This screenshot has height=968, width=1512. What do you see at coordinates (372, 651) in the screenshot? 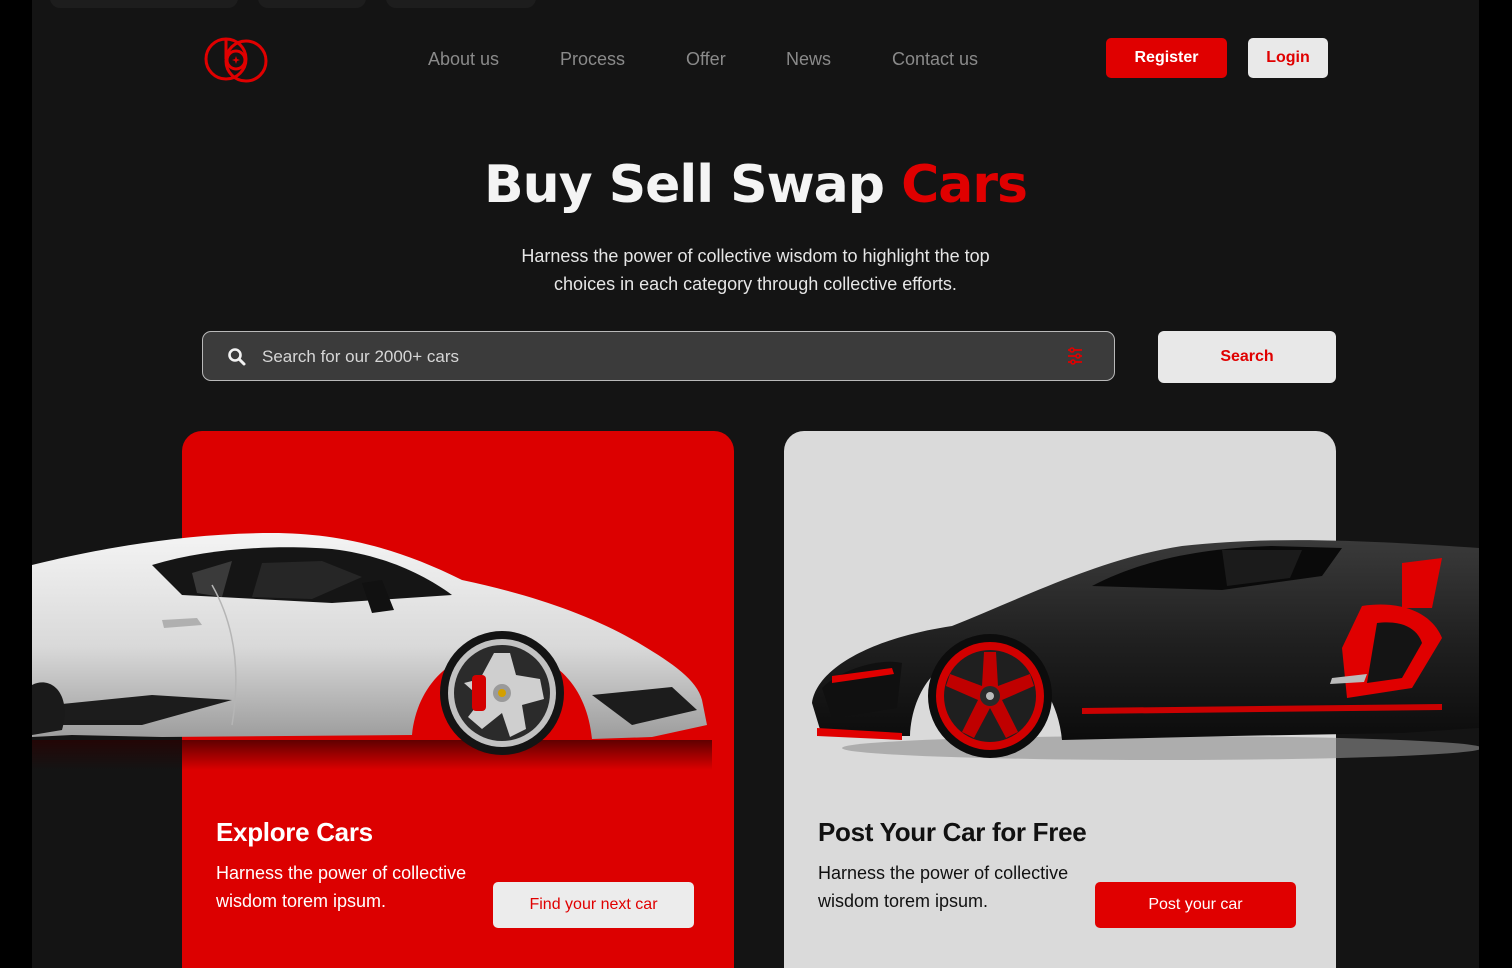
I see `white-sports-car-image` at bounding box center [372, 651].